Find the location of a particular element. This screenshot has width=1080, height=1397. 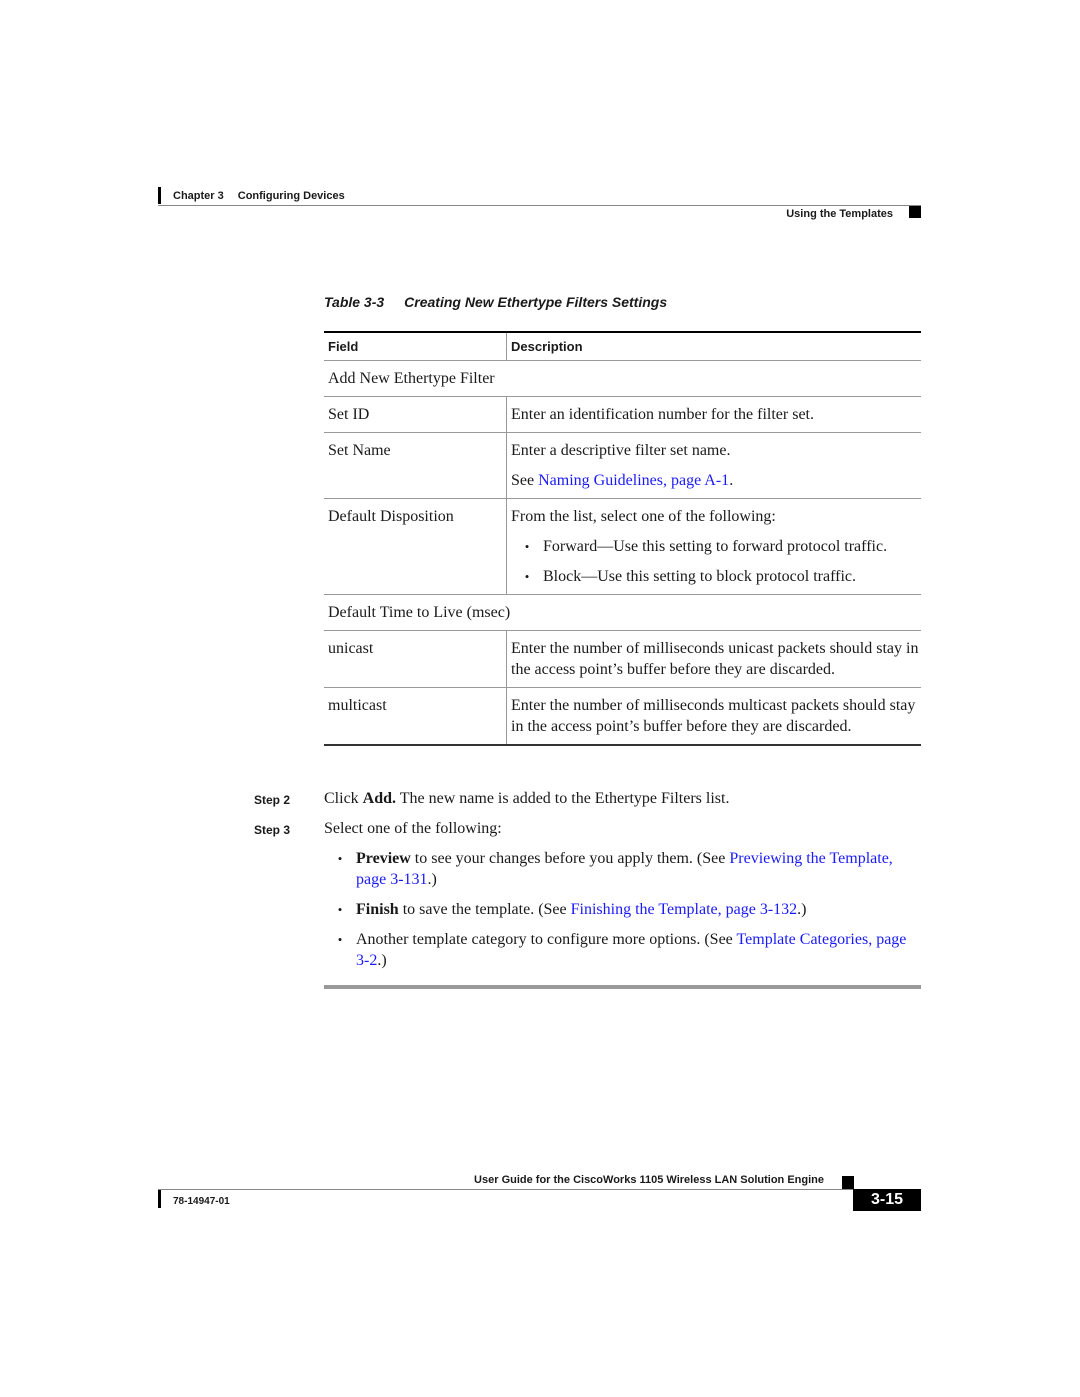

field-name: multicast is located at coordinates (415, 716).